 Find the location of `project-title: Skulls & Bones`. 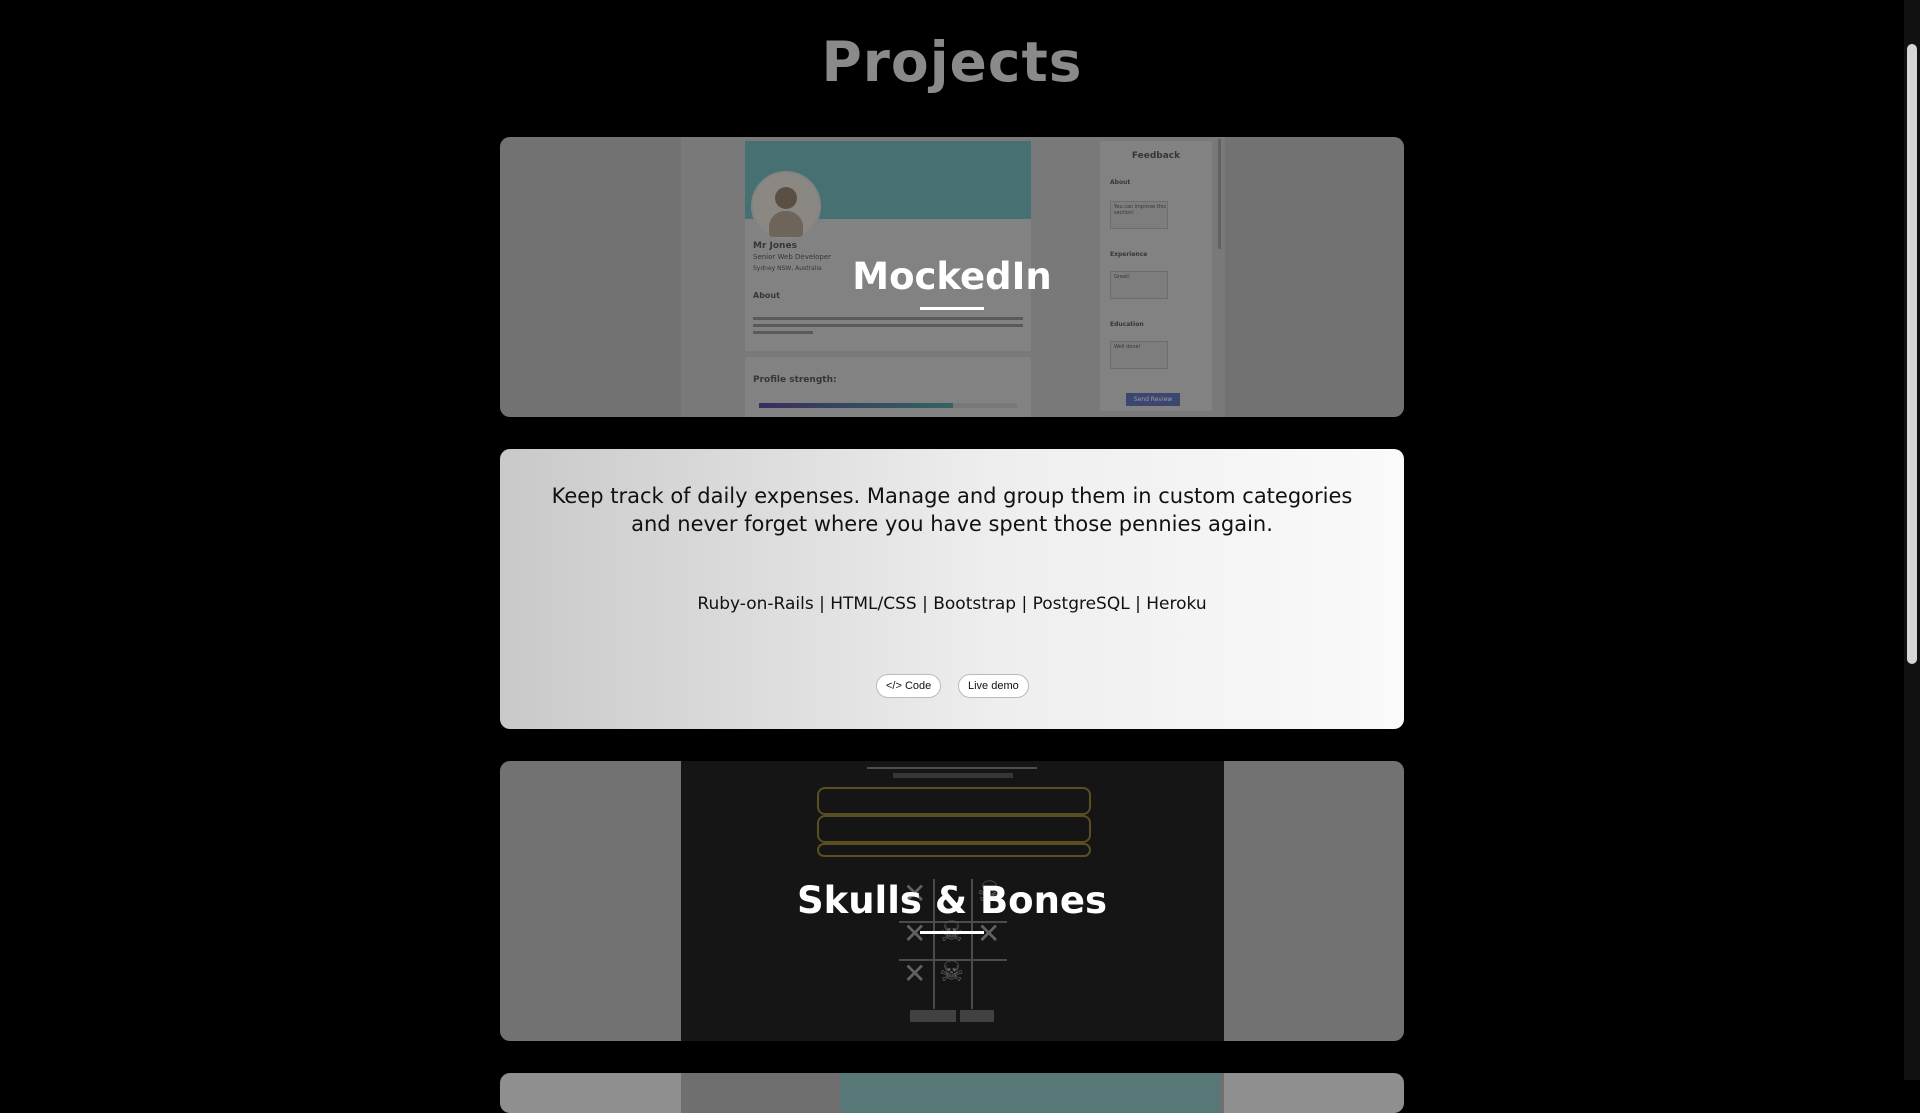

project-title: Skulls & Bones is located at coordinates (952, 900).